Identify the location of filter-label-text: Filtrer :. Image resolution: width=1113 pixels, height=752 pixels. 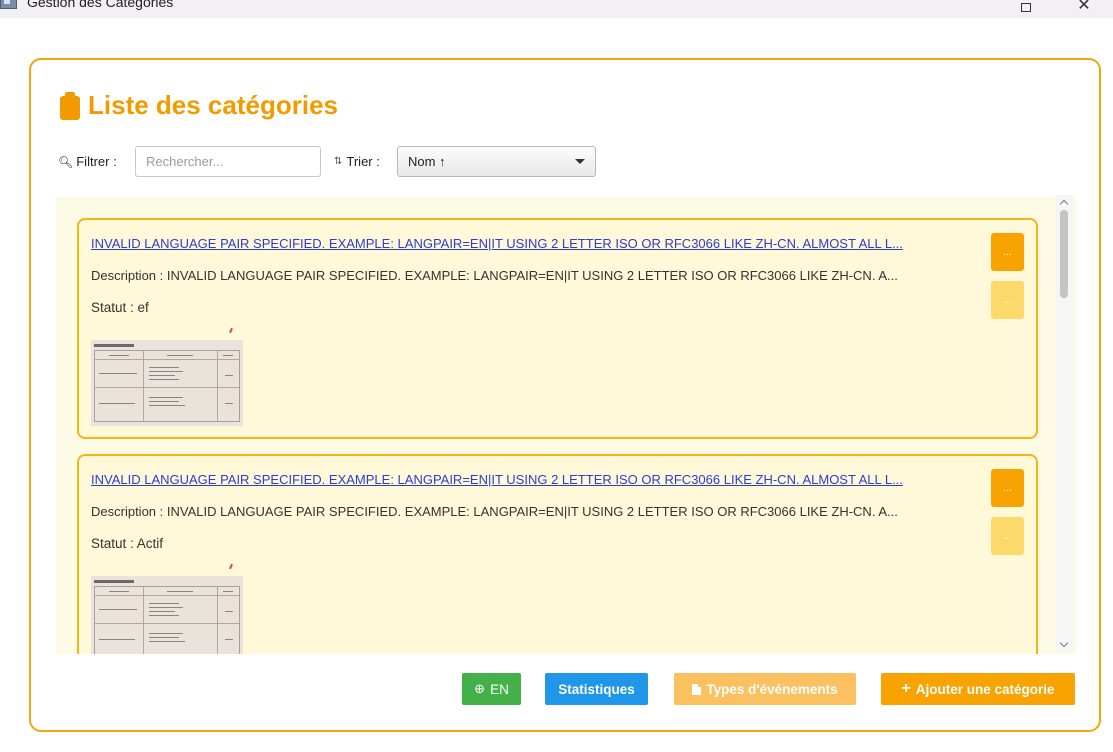
(96, 161).